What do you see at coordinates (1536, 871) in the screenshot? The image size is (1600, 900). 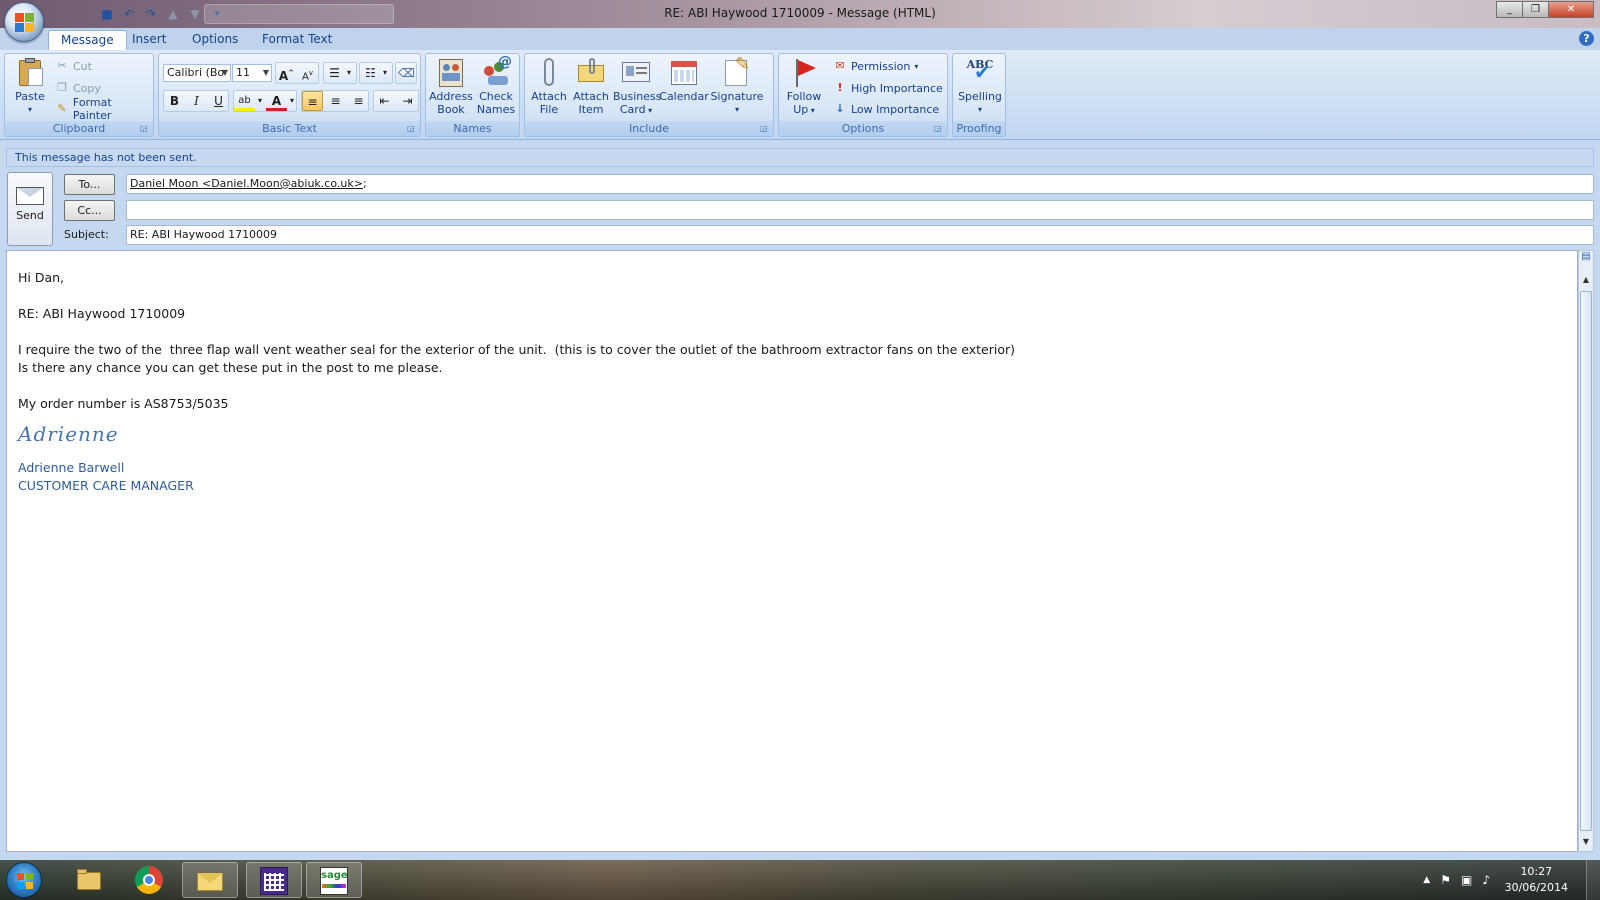 I see `clock-time: 10:27` at bounding box center [1536, 871].